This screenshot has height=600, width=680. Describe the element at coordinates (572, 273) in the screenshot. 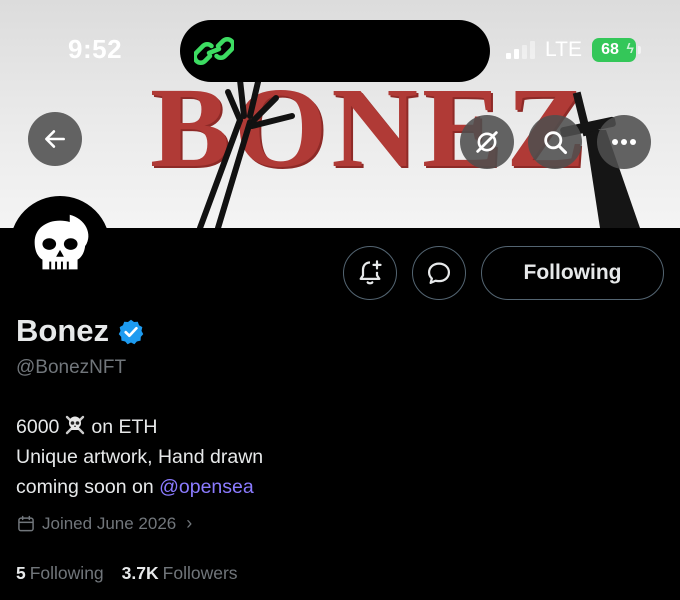

I see `following-button: Following` at that location.